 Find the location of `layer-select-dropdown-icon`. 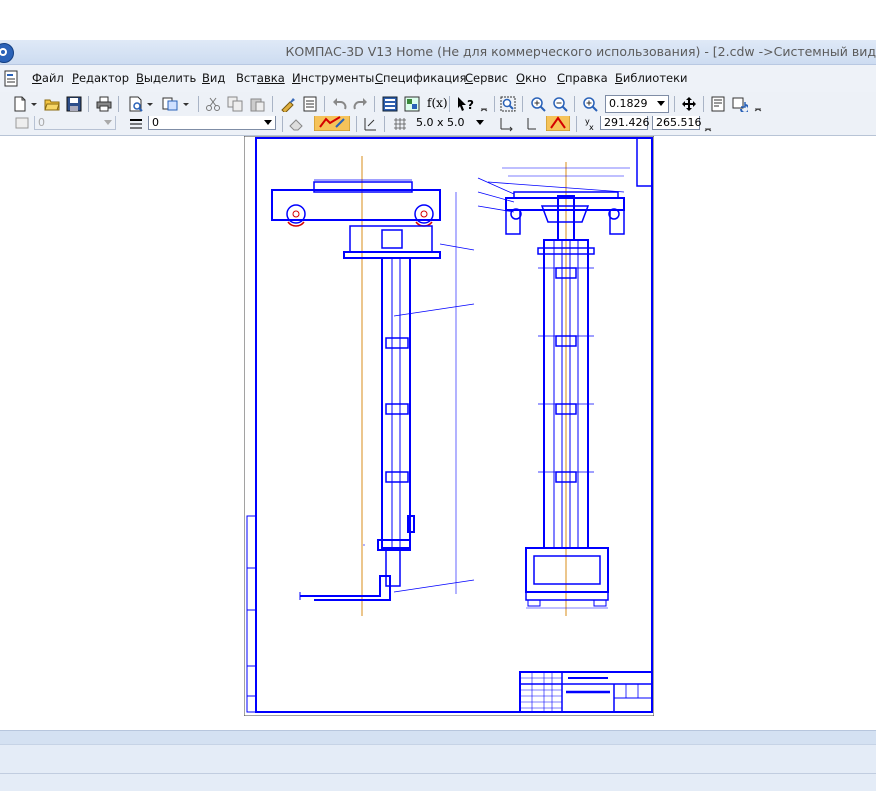

layer-select-dropdown-icon is located at coordinates (108, 122).